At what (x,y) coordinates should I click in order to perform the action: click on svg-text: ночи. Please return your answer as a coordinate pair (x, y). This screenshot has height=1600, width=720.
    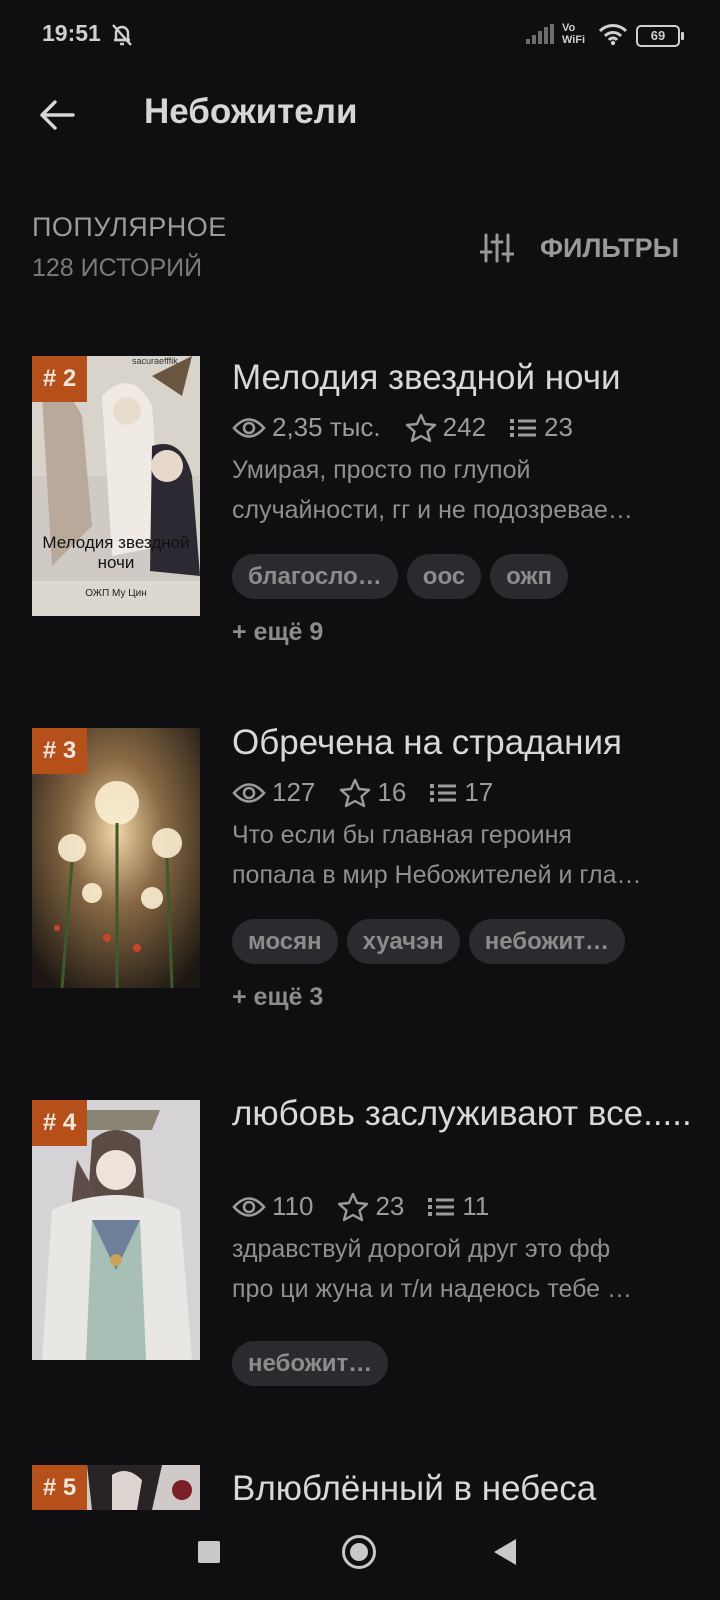
    Looking at the image, I should click on (116, 562).